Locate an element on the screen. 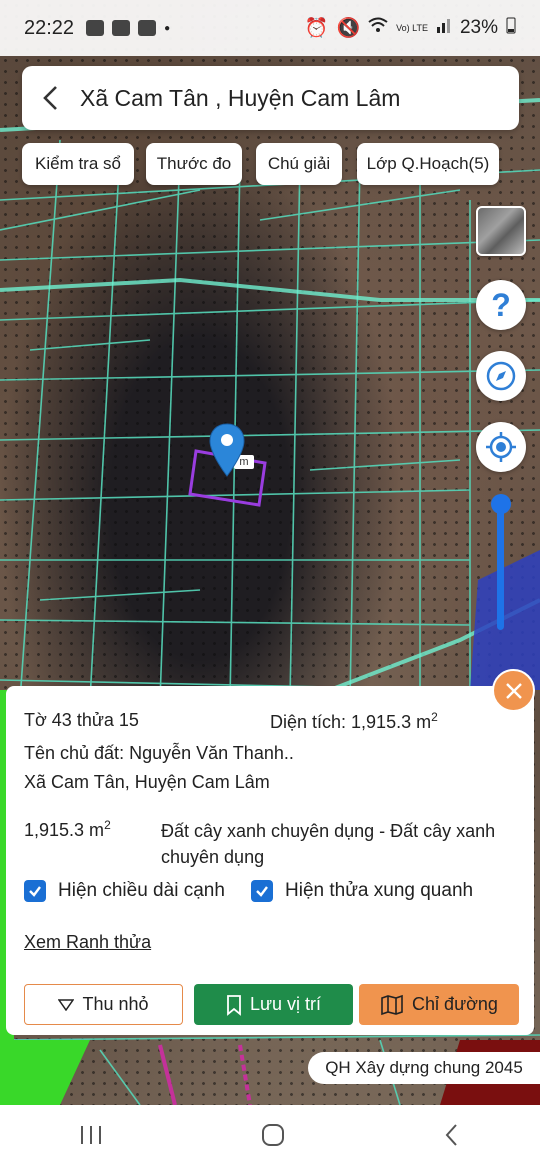  zalo-icon is located at coordinates (147, 28).